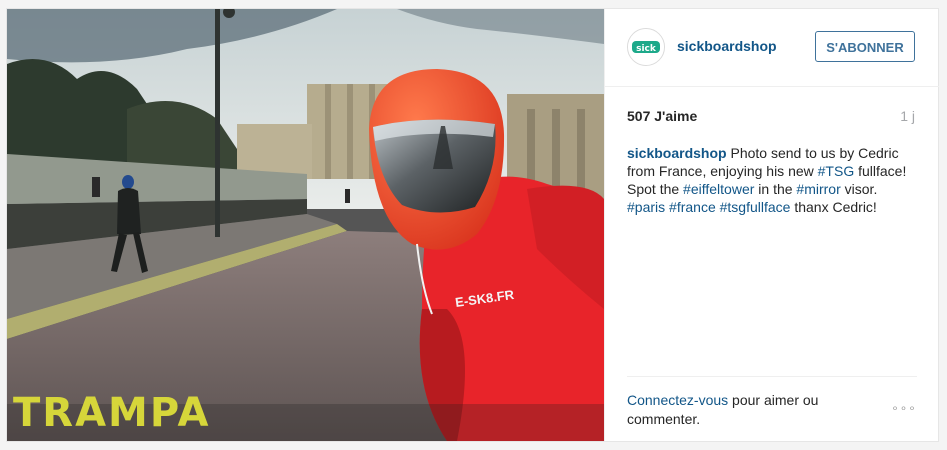 Image resolution: width=947 pixels, height=450 pixels. Describe the element at coordinates (111, 413) in the screenshot. I see `trampa-watermark: TRAMPA` at that location.